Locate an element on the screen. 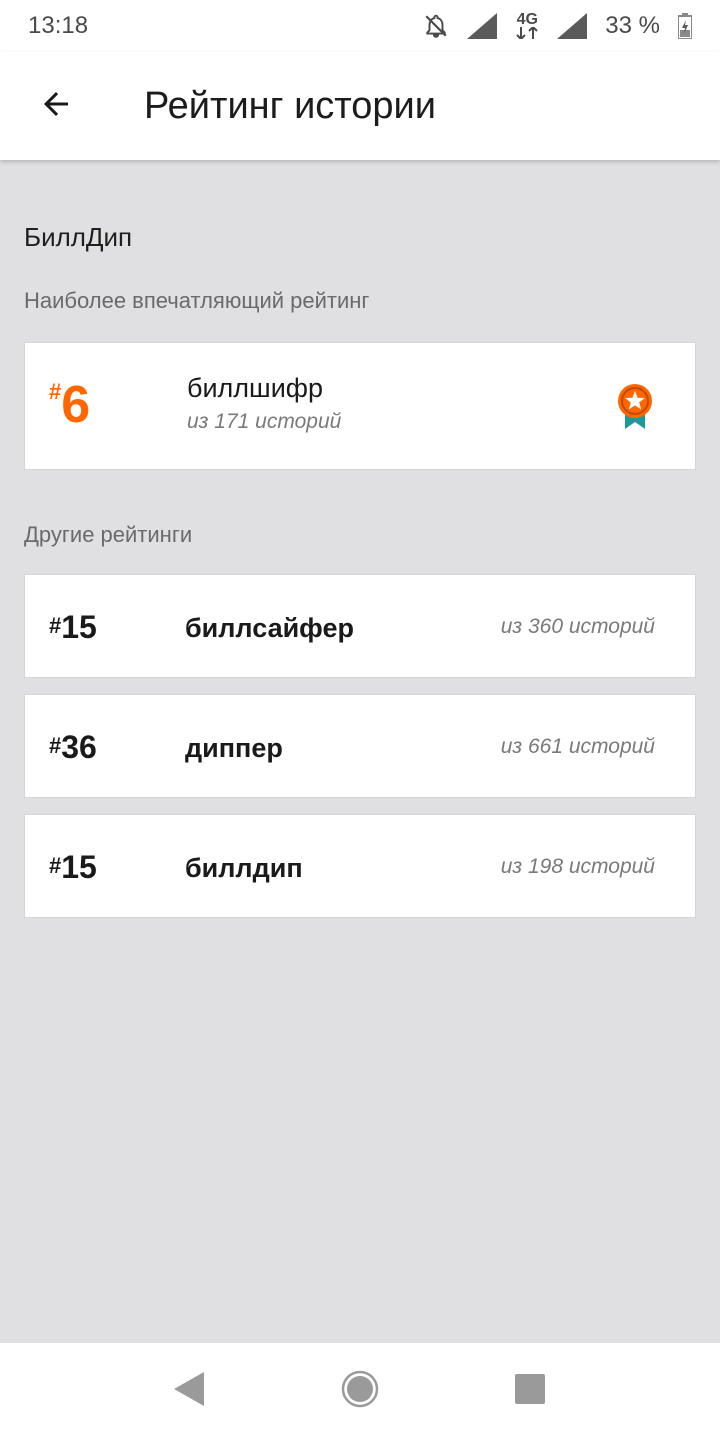 The image size is (720, 1440). arrow-back-icon is located at coordinates (56, 106).